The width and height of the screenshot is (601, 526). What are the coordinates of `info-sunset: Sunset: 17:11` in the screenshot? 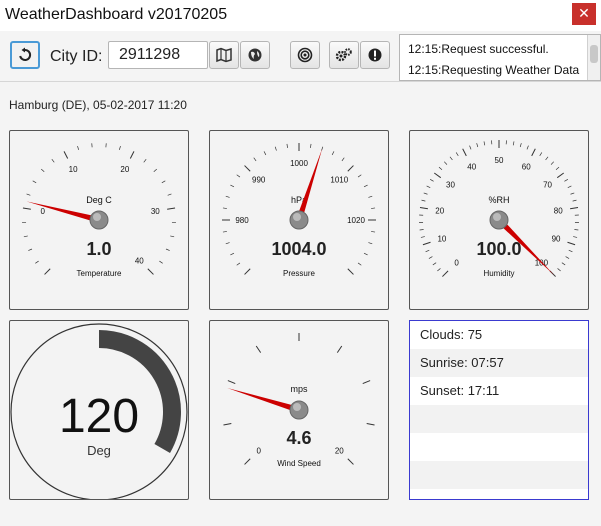 It's located at (499, 391).